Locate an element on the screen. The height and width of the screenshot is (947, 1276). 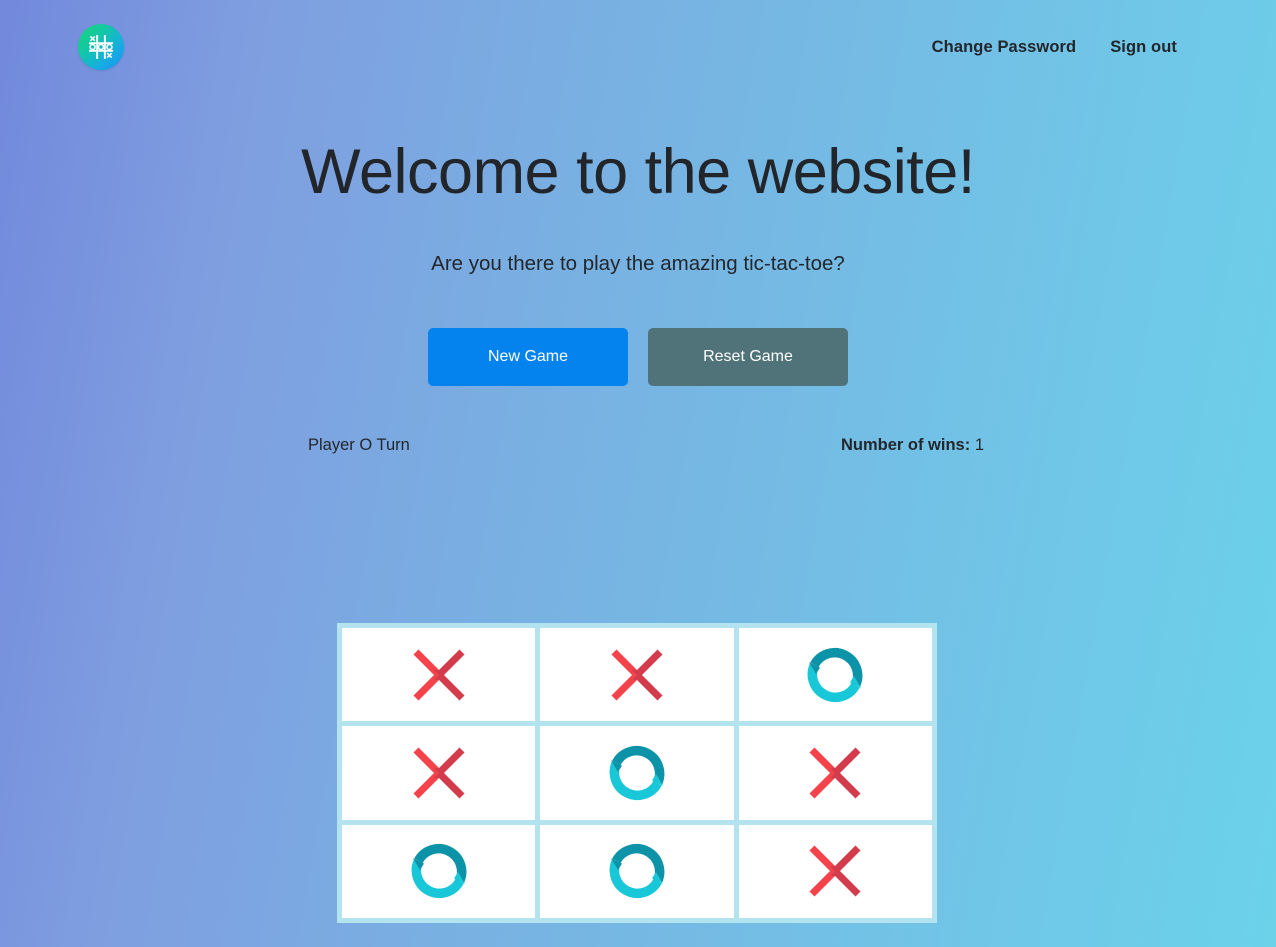
change-password-link: Change Password is located at coordinates (1004, 47).